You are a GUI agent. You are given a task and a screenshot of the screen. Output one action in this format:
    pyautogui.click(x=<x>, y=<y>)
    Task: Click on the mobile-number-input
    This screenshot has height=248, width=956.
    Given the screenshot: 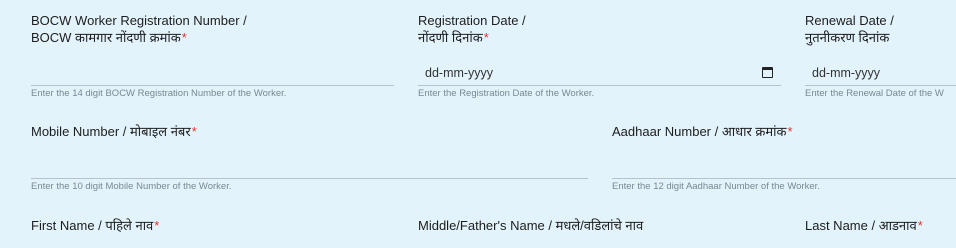 What is the action you would take?
    pyautogui.click(x=309, y=167)
    